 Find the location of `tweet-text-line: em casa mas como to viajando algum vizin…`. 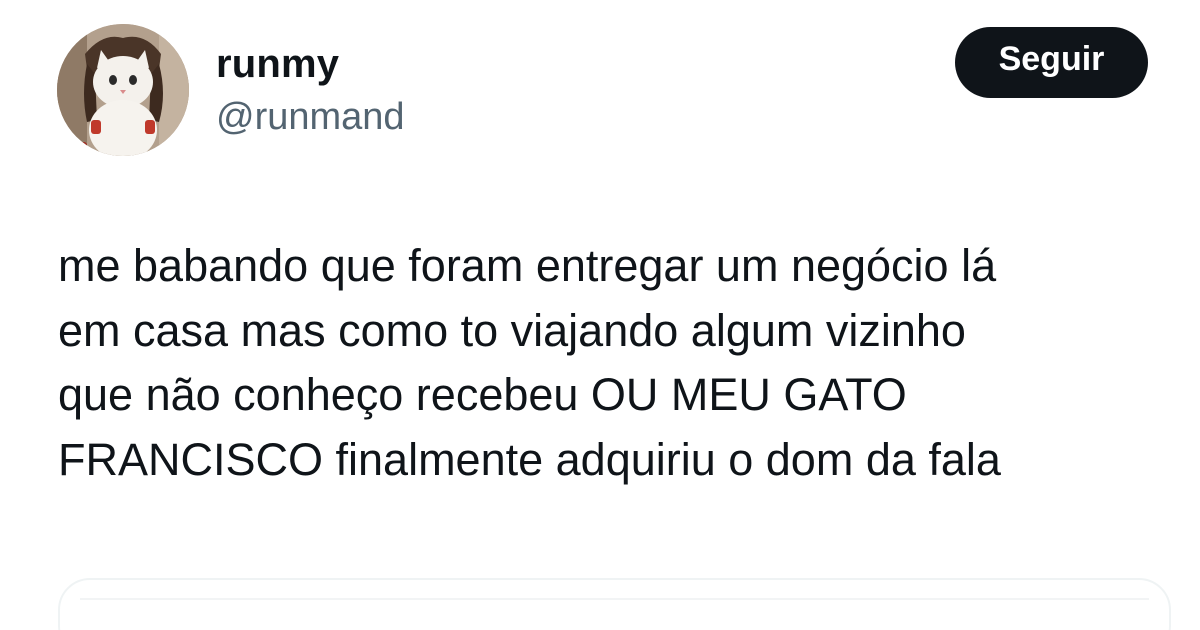

tweet-text-line: em casa mas como to viajando algum vizin… is located at coordinates (512, 330).